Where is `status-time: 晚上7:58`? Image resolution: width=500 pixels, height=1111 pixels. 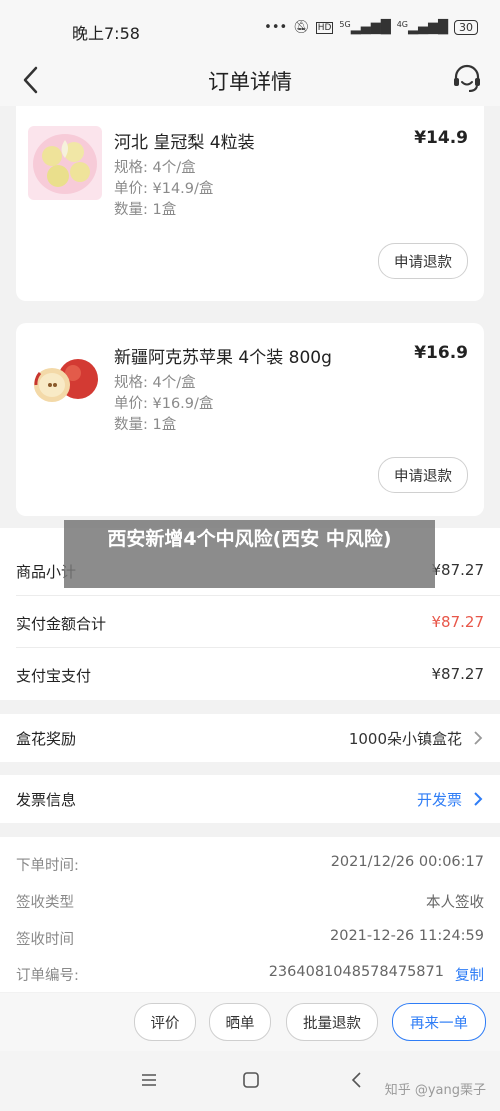 status-time: 晚上7:58 is located at coordinates (106, 33).